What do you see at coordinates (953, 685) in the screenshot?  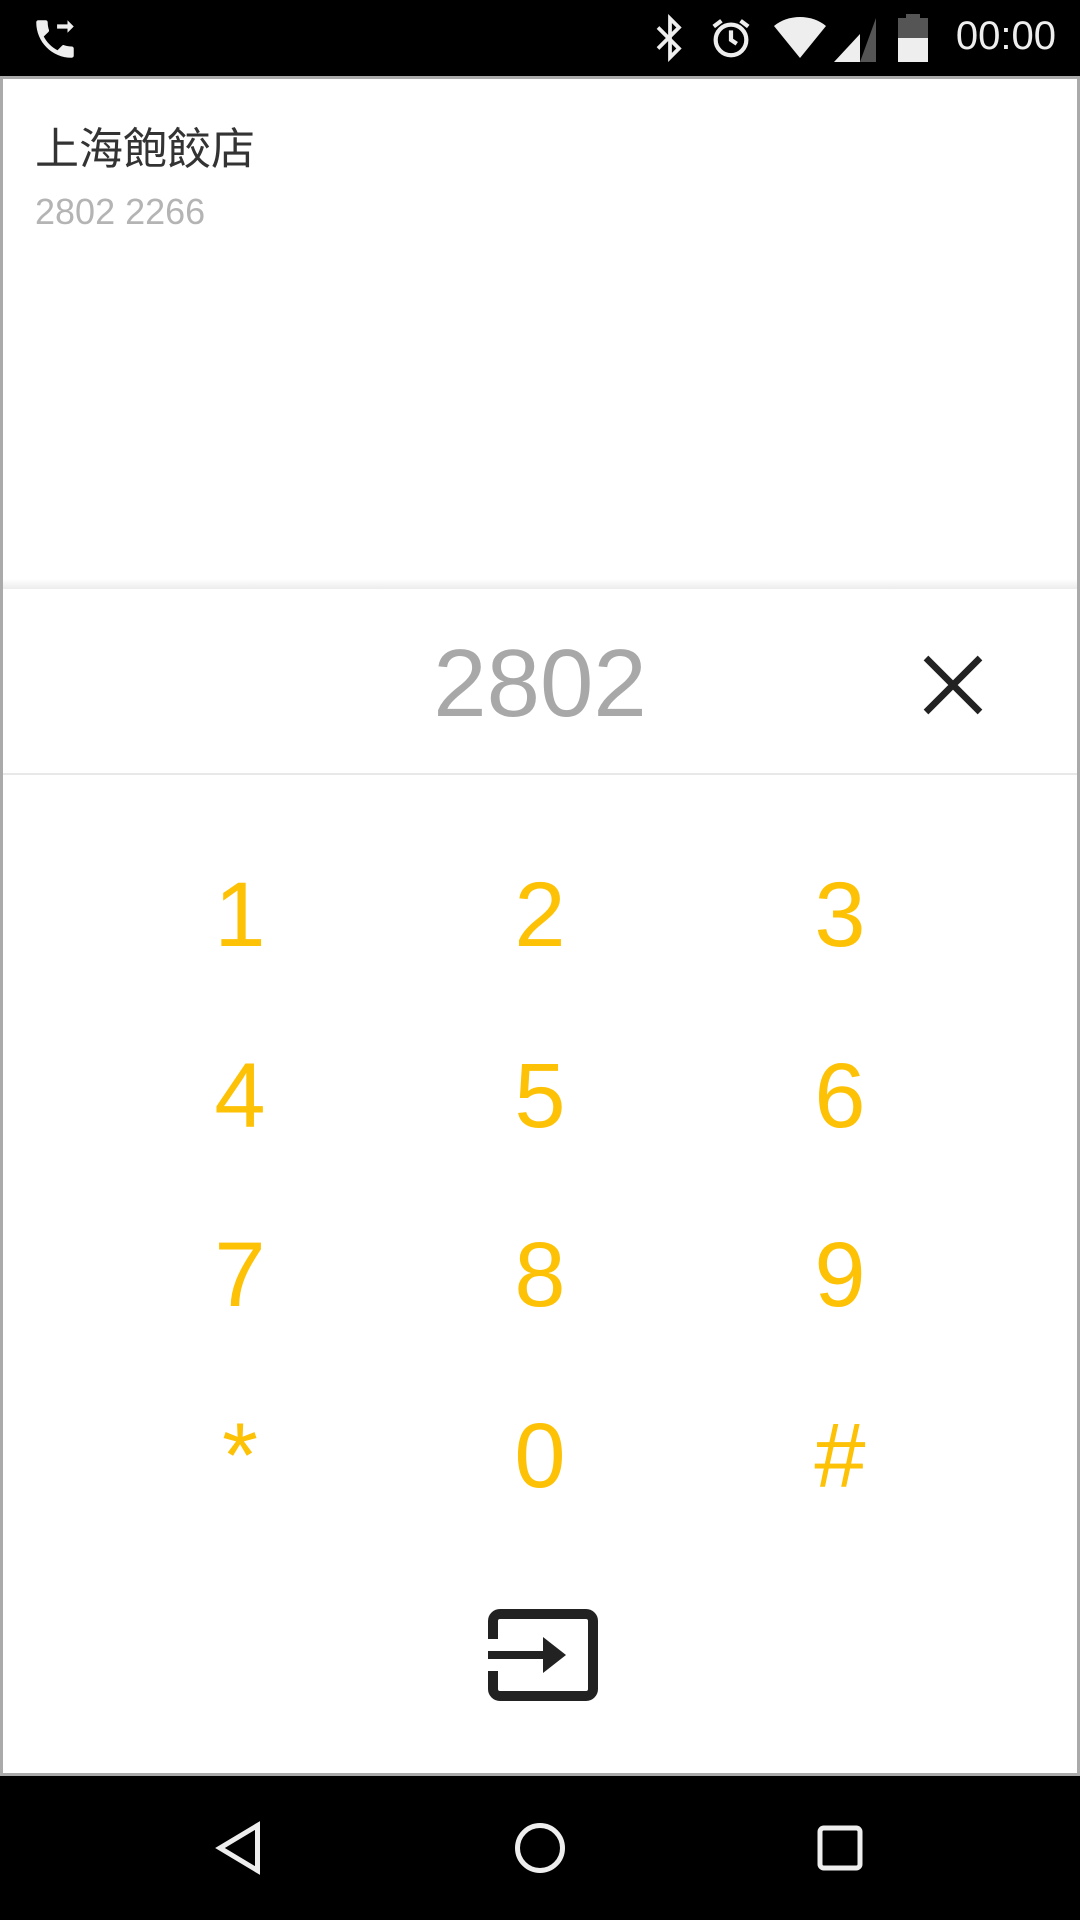 I see `clear-icon` at bounding box center [953, 685].